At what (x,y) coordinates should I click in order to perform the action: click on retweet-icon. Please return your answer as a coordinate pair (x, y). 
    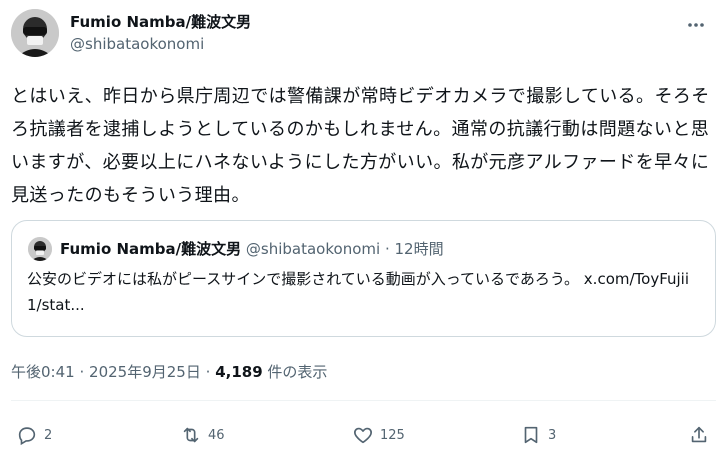
    Looking at the image, I should click on (191, 435).